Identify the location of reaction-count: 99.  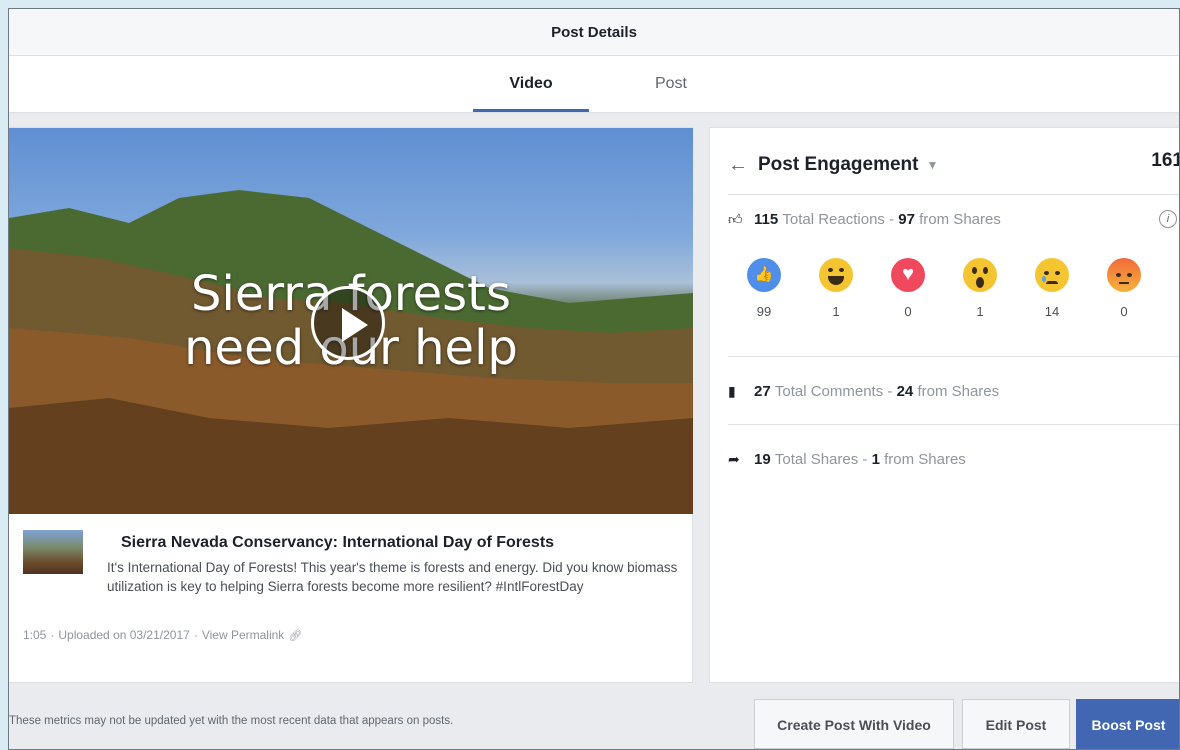
(764, 311).